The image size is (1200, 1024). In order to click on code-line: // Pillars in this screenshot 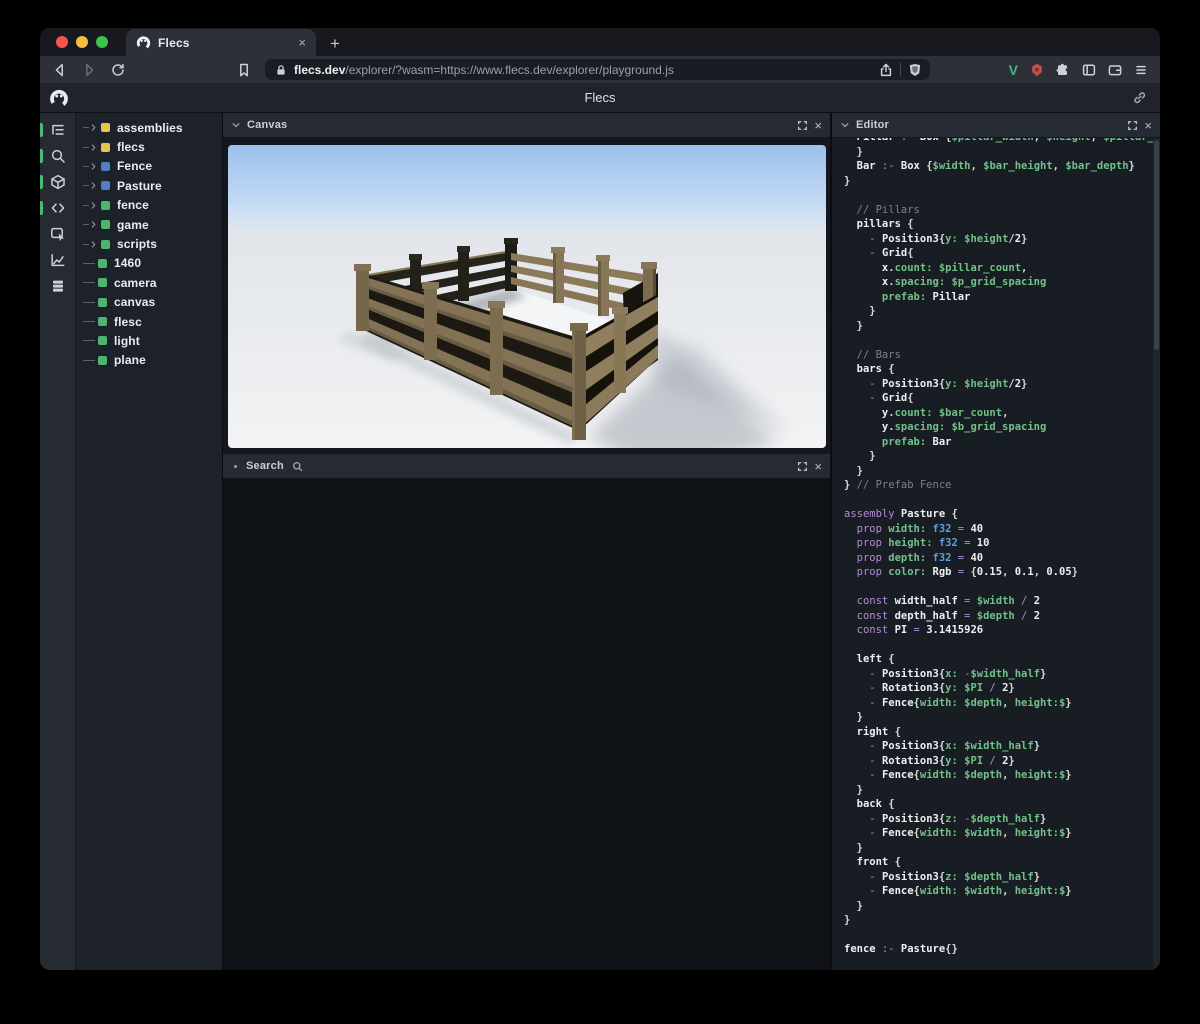, I will do `click(882, 209)`.